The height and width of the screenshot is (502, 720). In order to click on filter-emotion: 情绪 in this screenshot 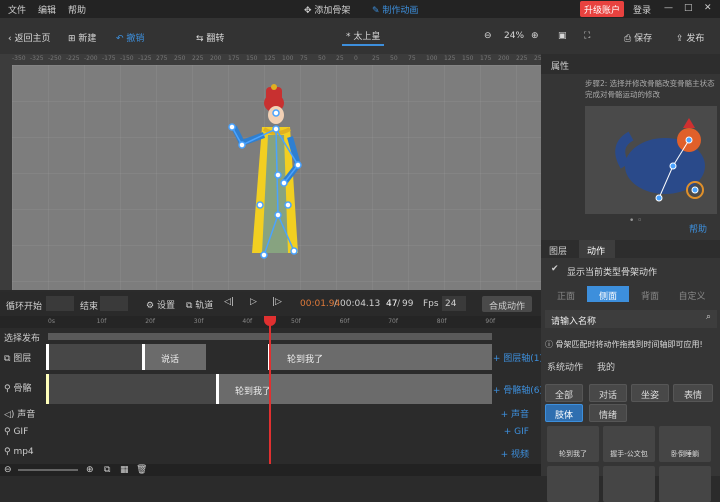, I will do `click(608, 413)`.